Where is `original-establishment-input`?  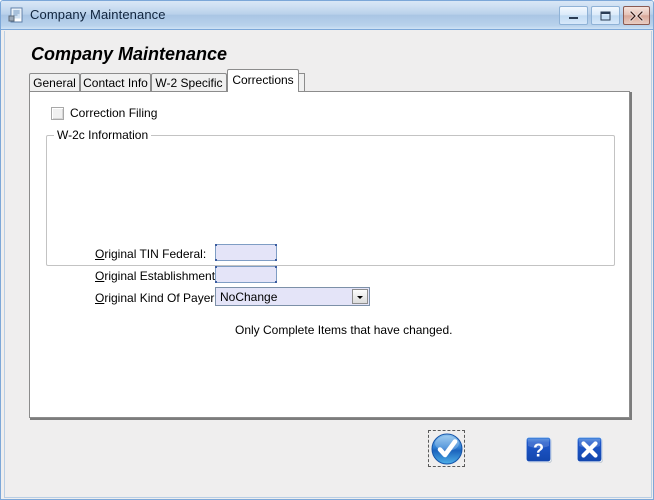
original-establishment-input is located at coordinates (246, 274).